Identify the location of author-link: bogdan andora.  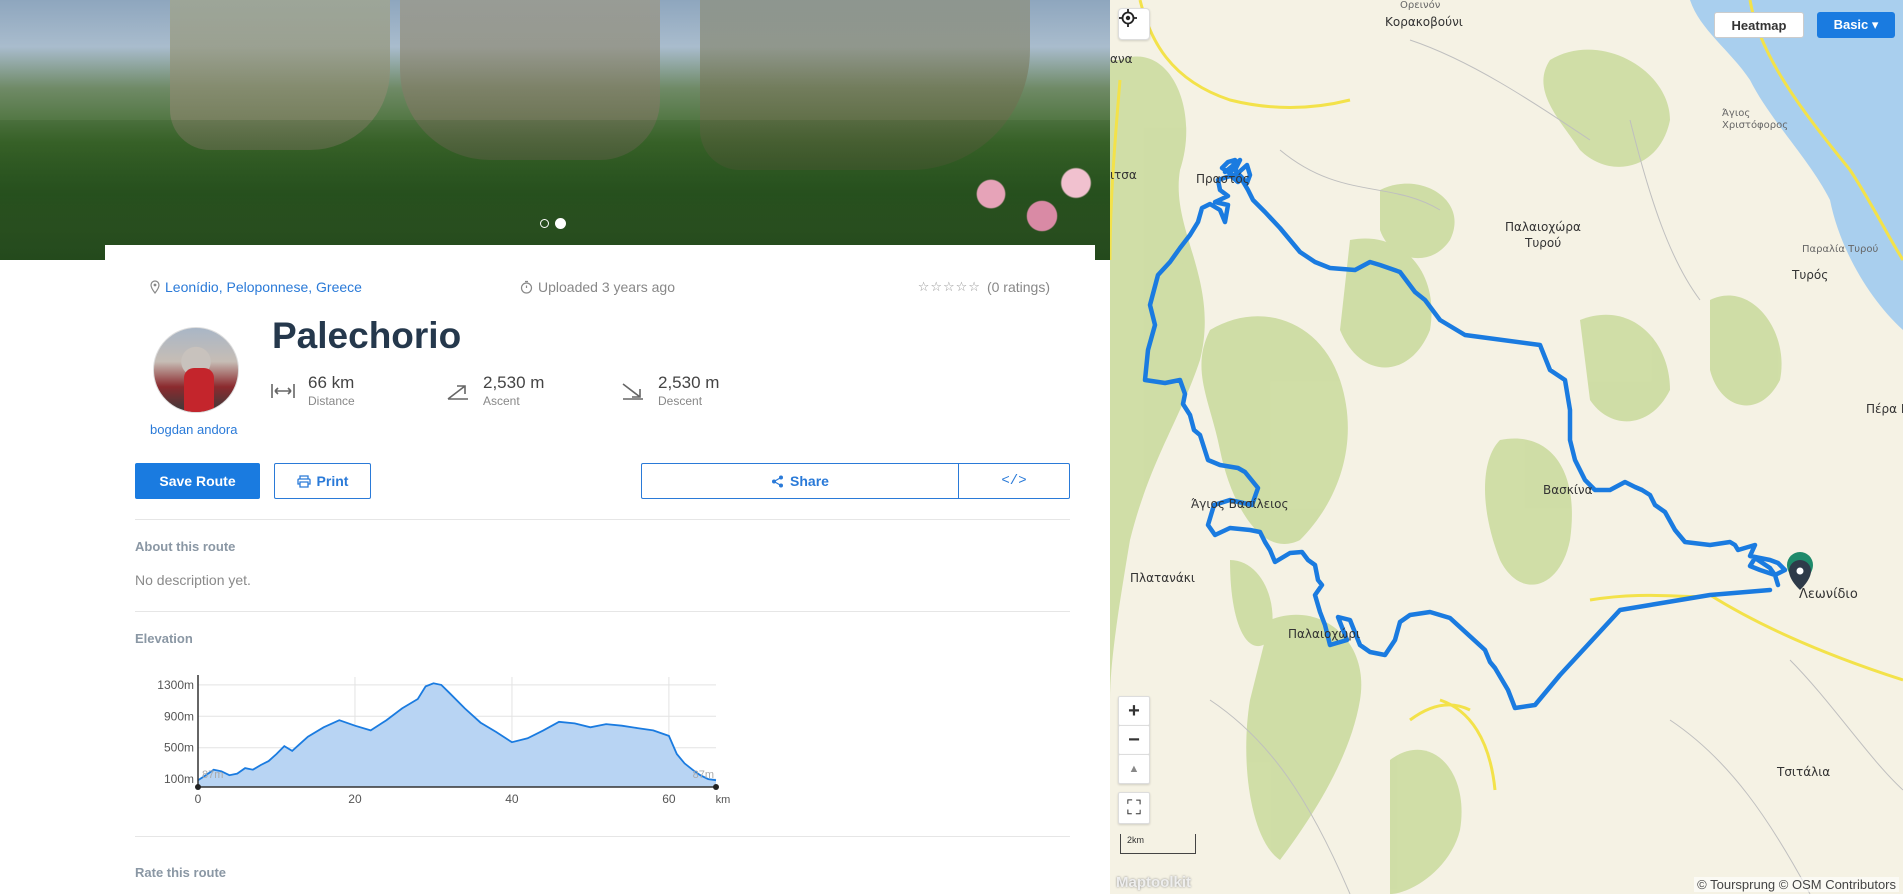
(193, 429).